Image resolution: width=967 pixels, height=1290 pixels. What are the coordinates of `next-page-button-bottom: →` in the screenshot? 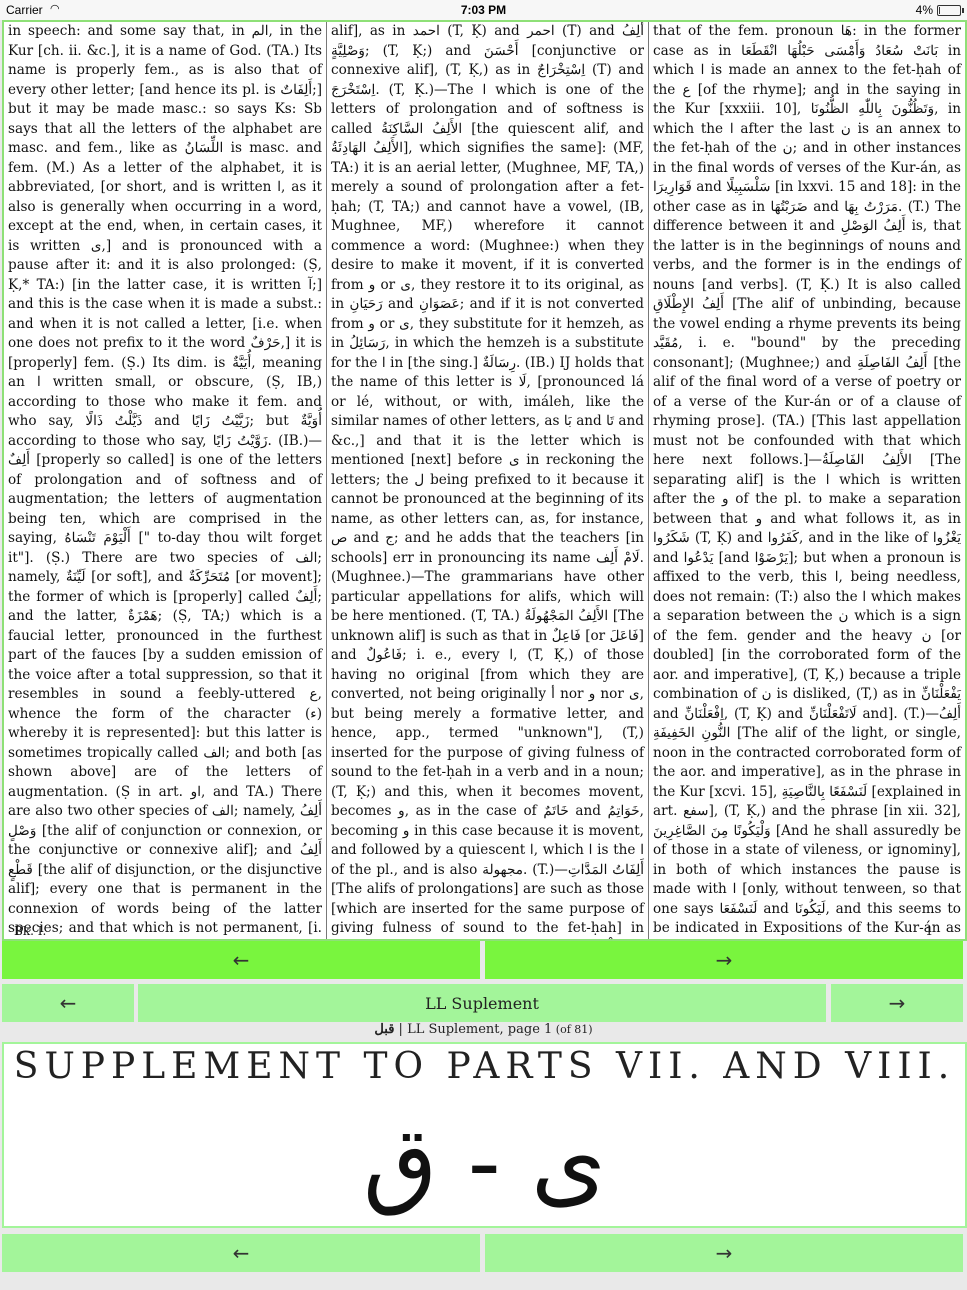 It's located at (724, 1253).